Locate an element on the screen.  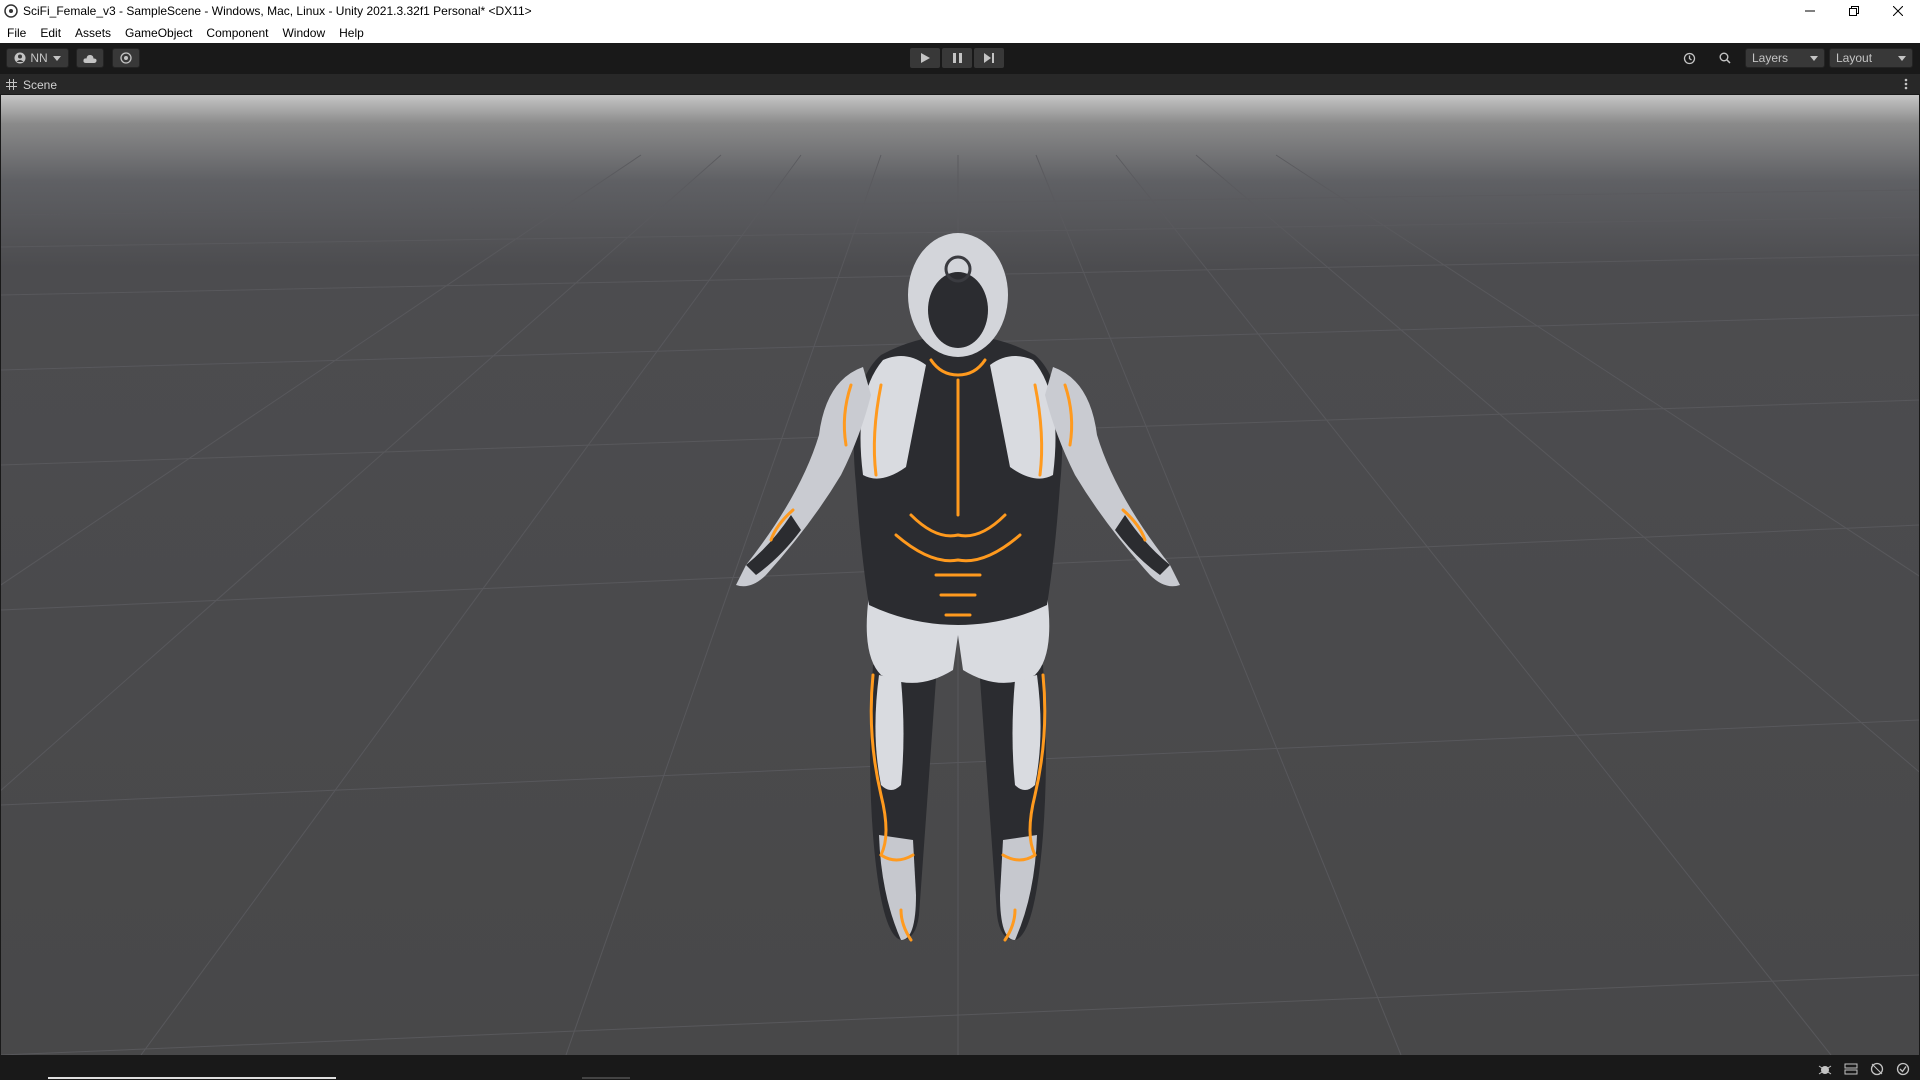
scene-grid-icon is located at coordinates (11, 84).